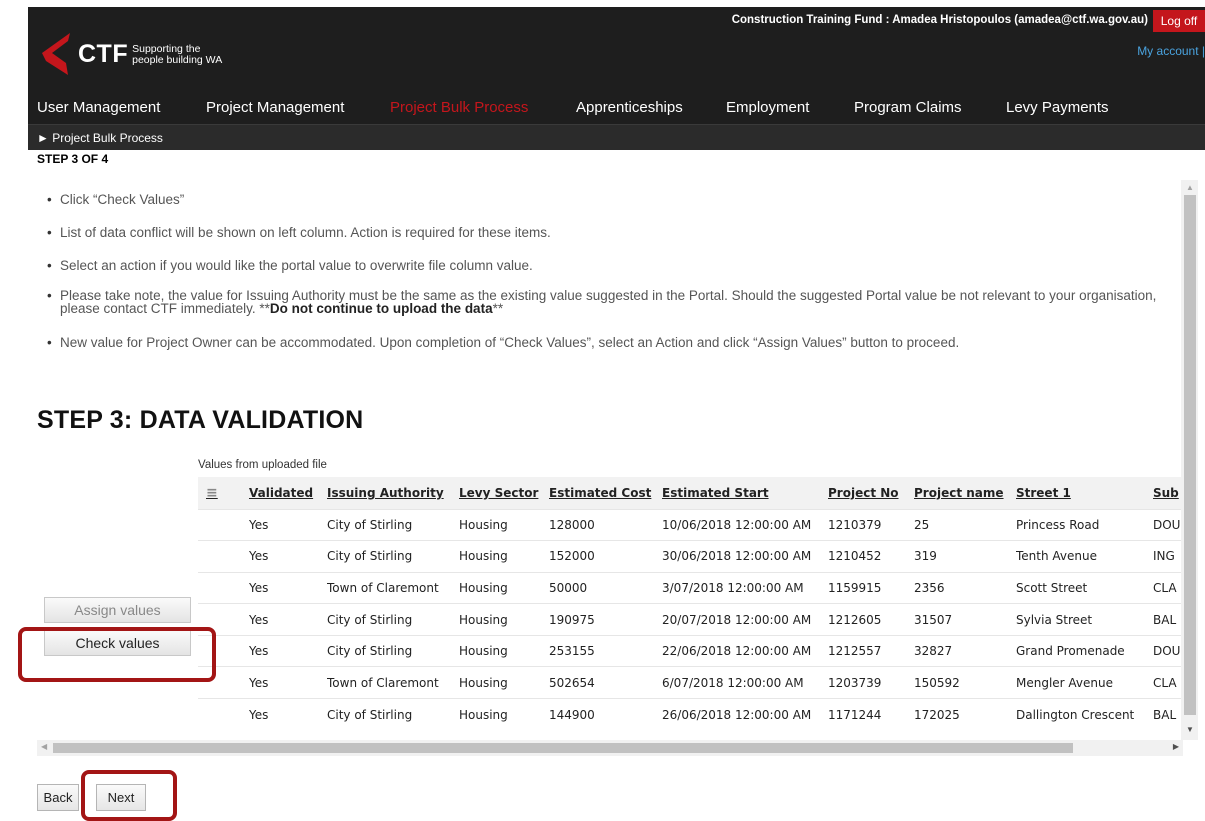  I want to click on table-cell: 152000, so click(605, 556).